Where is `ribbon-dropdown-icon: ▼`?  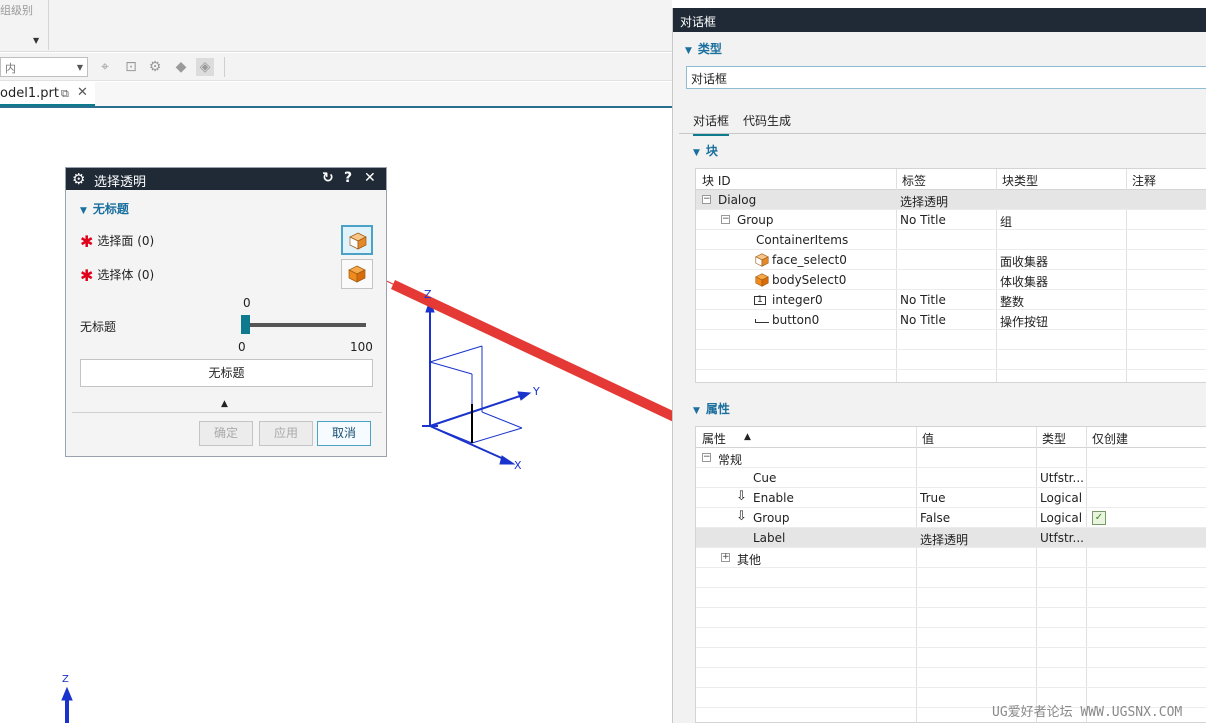
ribbon-dropdown-icon: ▼ is located at coordinates (36, 40).